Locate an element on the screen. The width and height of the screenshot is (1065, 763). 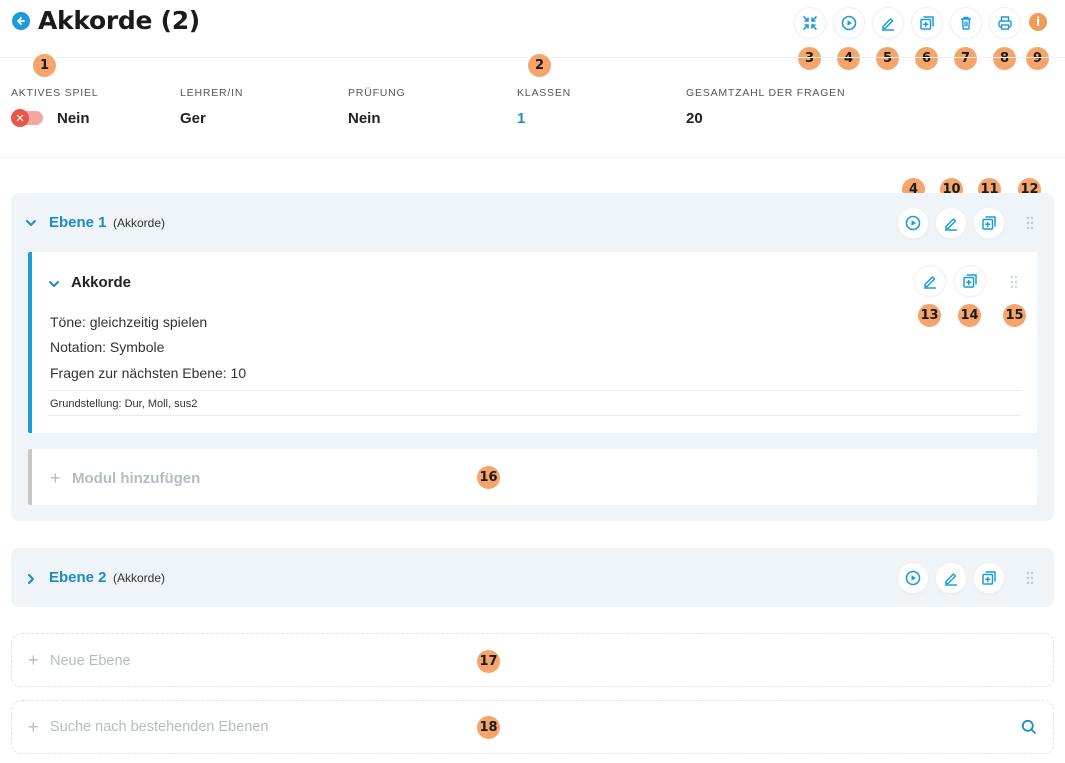
trash-icon is located at coordinates (966, 23).